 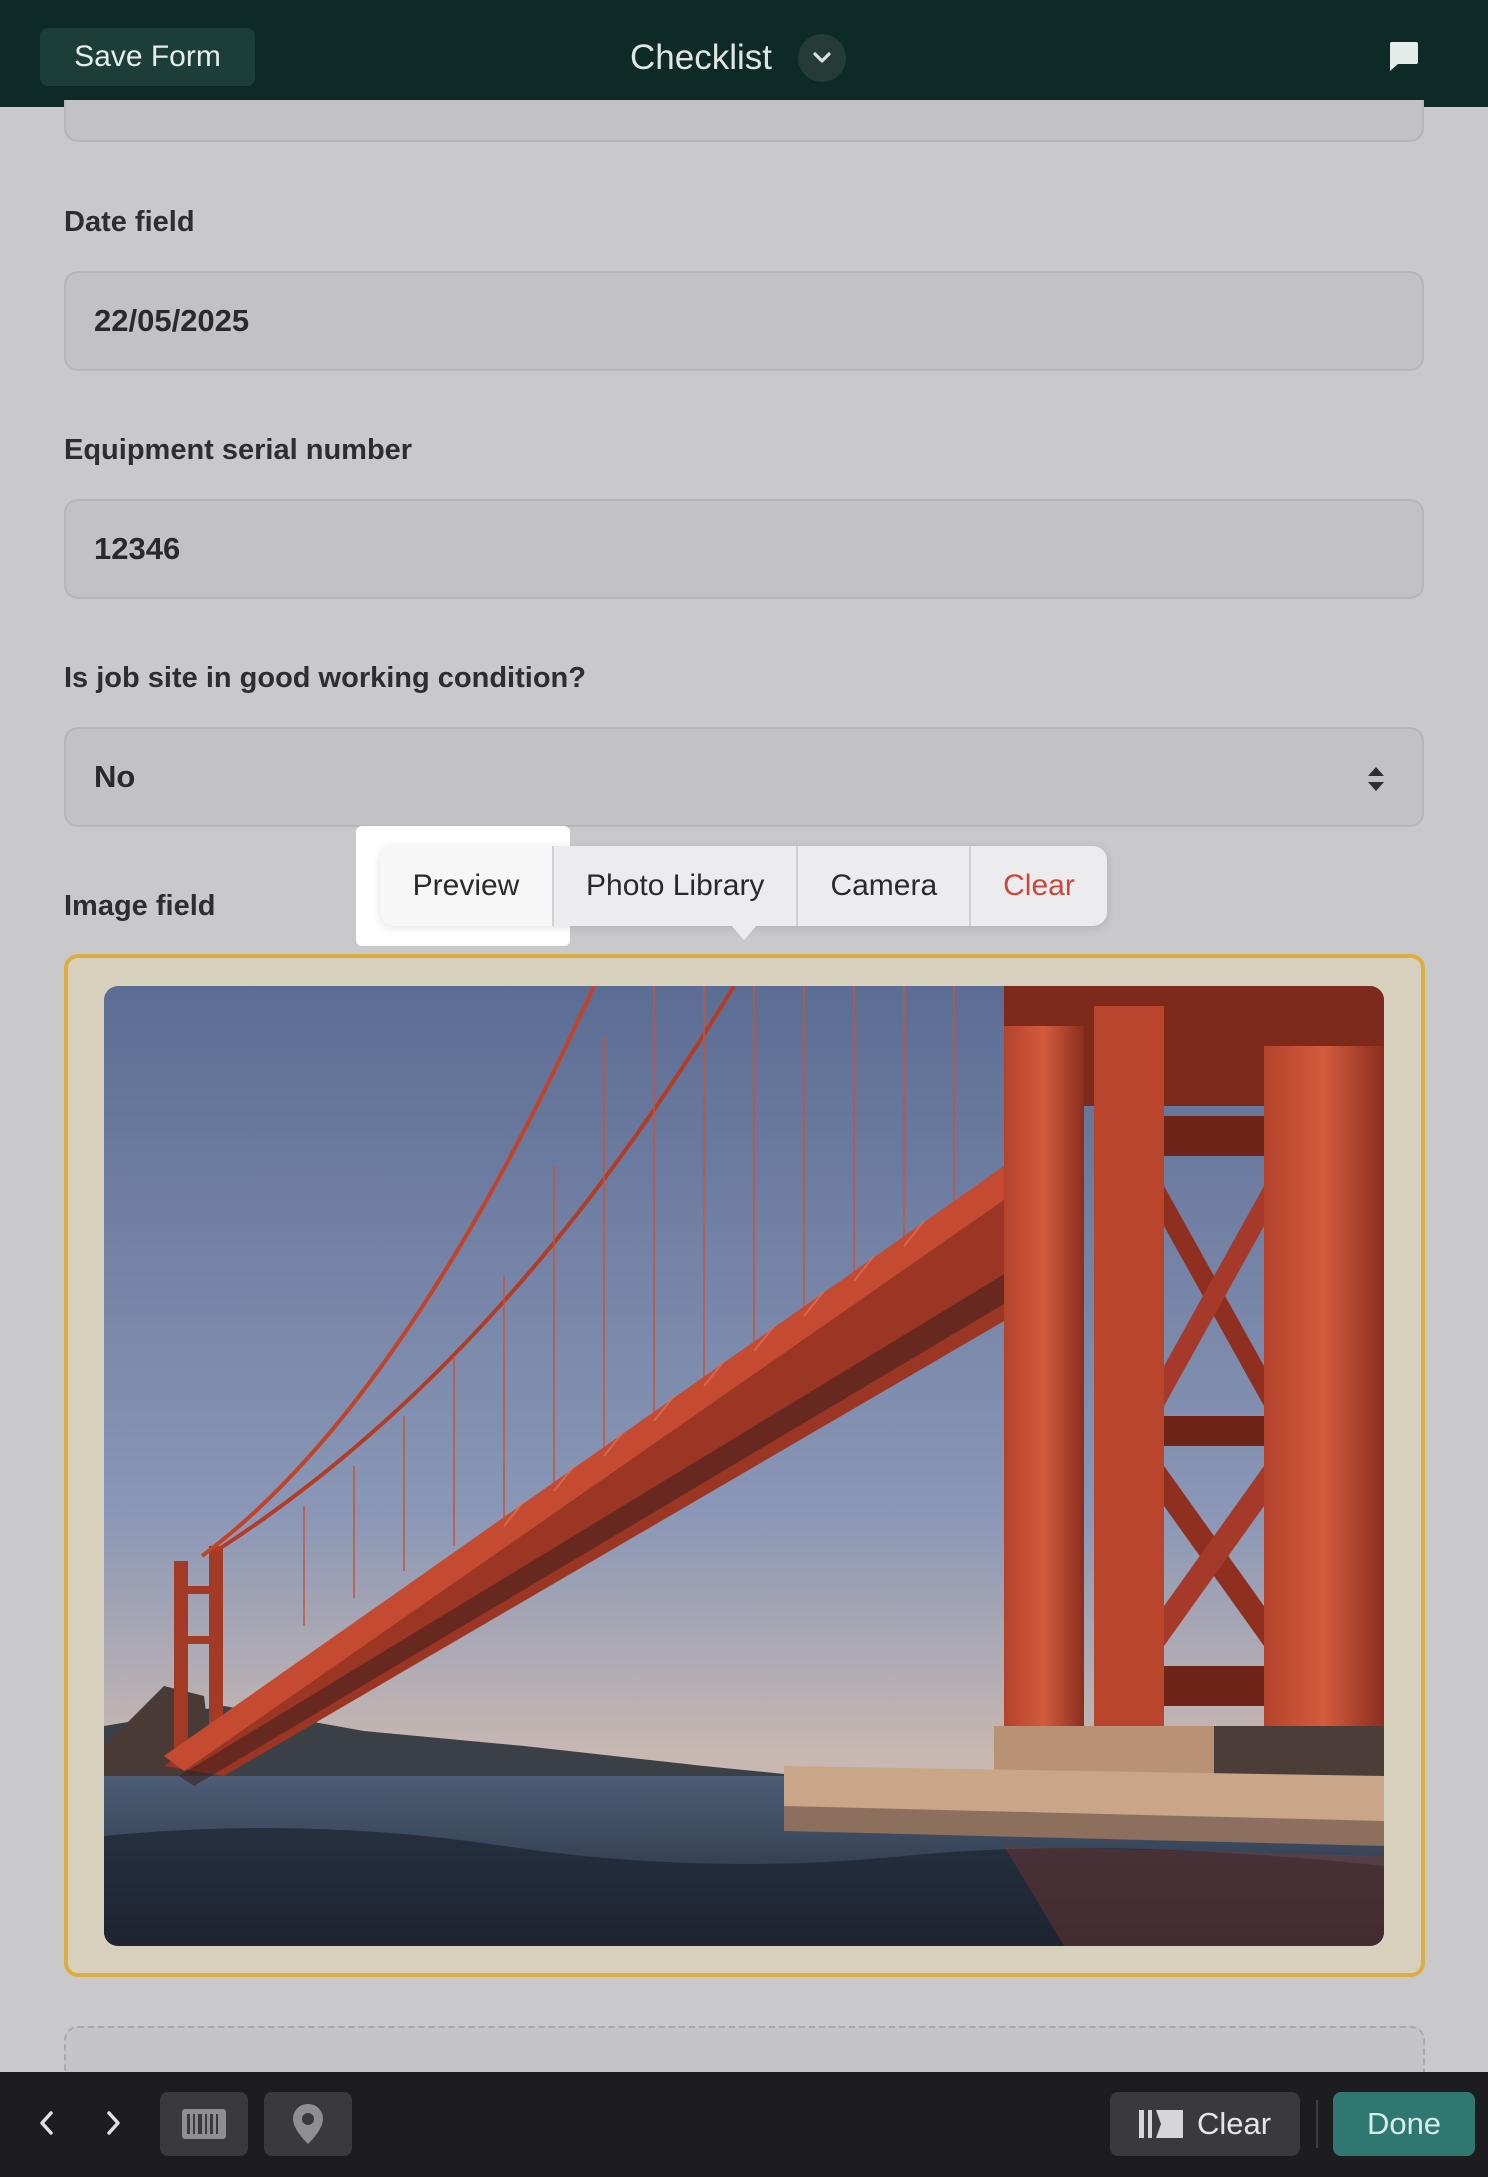 I want to click on image-action-menu: Preview Photo Library Camera Clear, so click(x=743, y=886).